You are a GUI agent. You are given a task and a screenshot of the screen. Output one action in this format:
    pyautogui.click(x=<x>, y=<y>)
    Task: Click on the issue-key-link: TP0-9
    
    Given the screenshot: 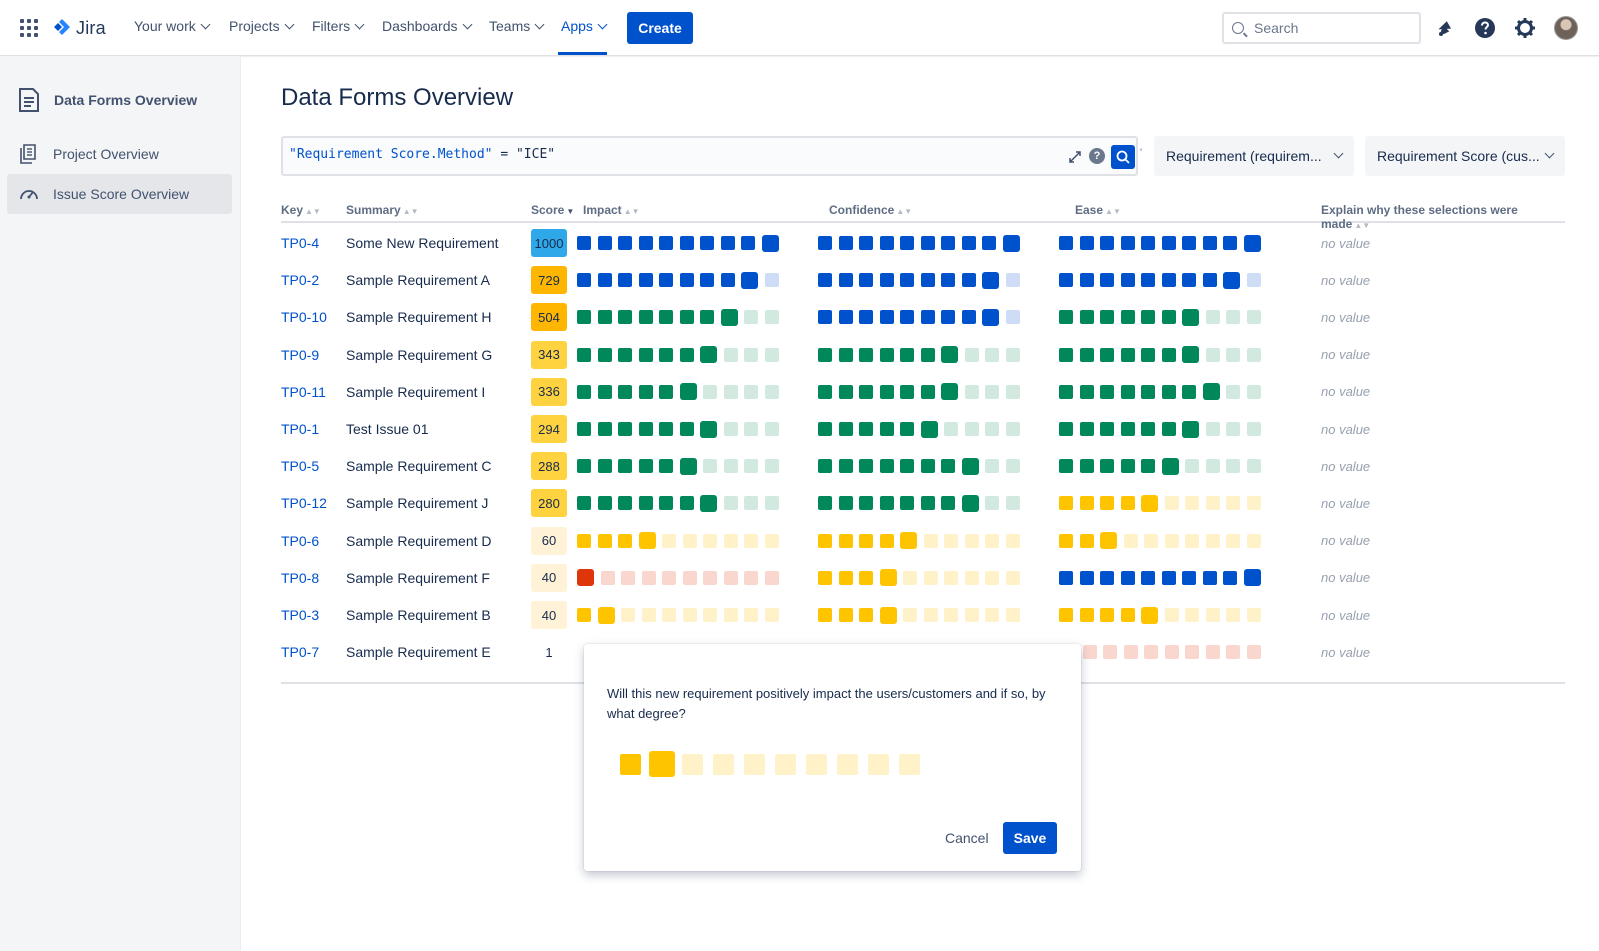 What is the action you would take?
    pyautogui.click(x=300, y=355)
    